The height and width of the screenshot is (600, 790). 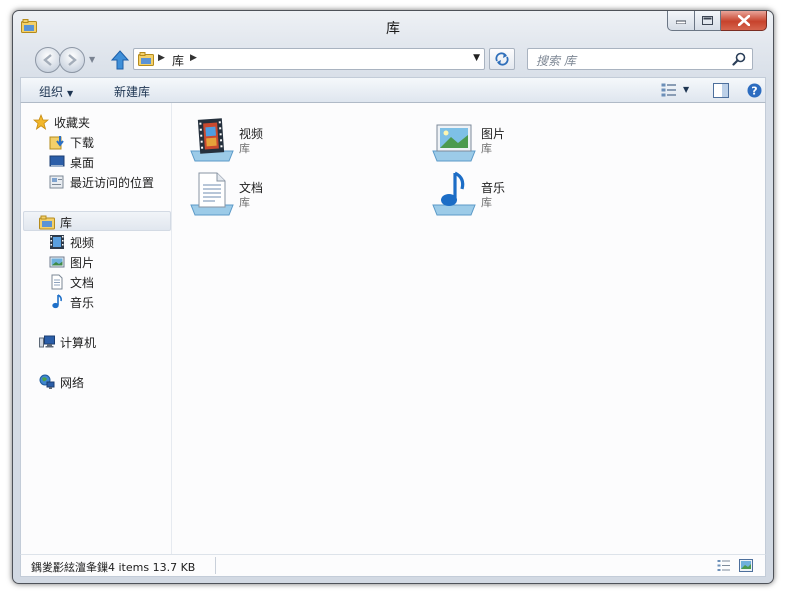 What do you see at coordinates (113, 567) in the screenshot?
I see `status-item-count: 鍝夎彲絃澶夆鏁4 items 13.7 KB` at bounding box center [113, 567].